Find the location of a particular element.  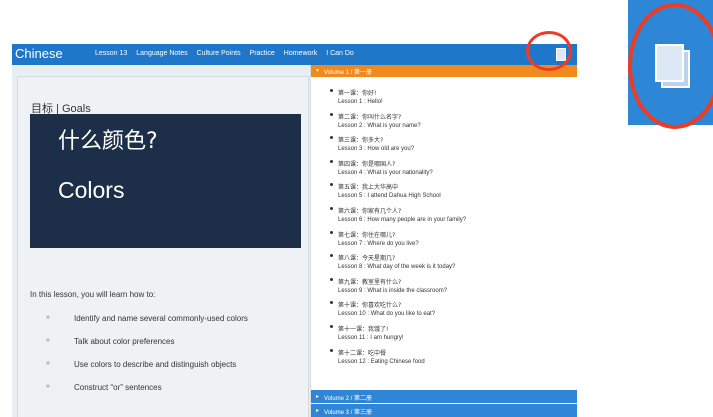

goals-intro: In this lesson, you will learn how to: is located at coordinates (93, 294).